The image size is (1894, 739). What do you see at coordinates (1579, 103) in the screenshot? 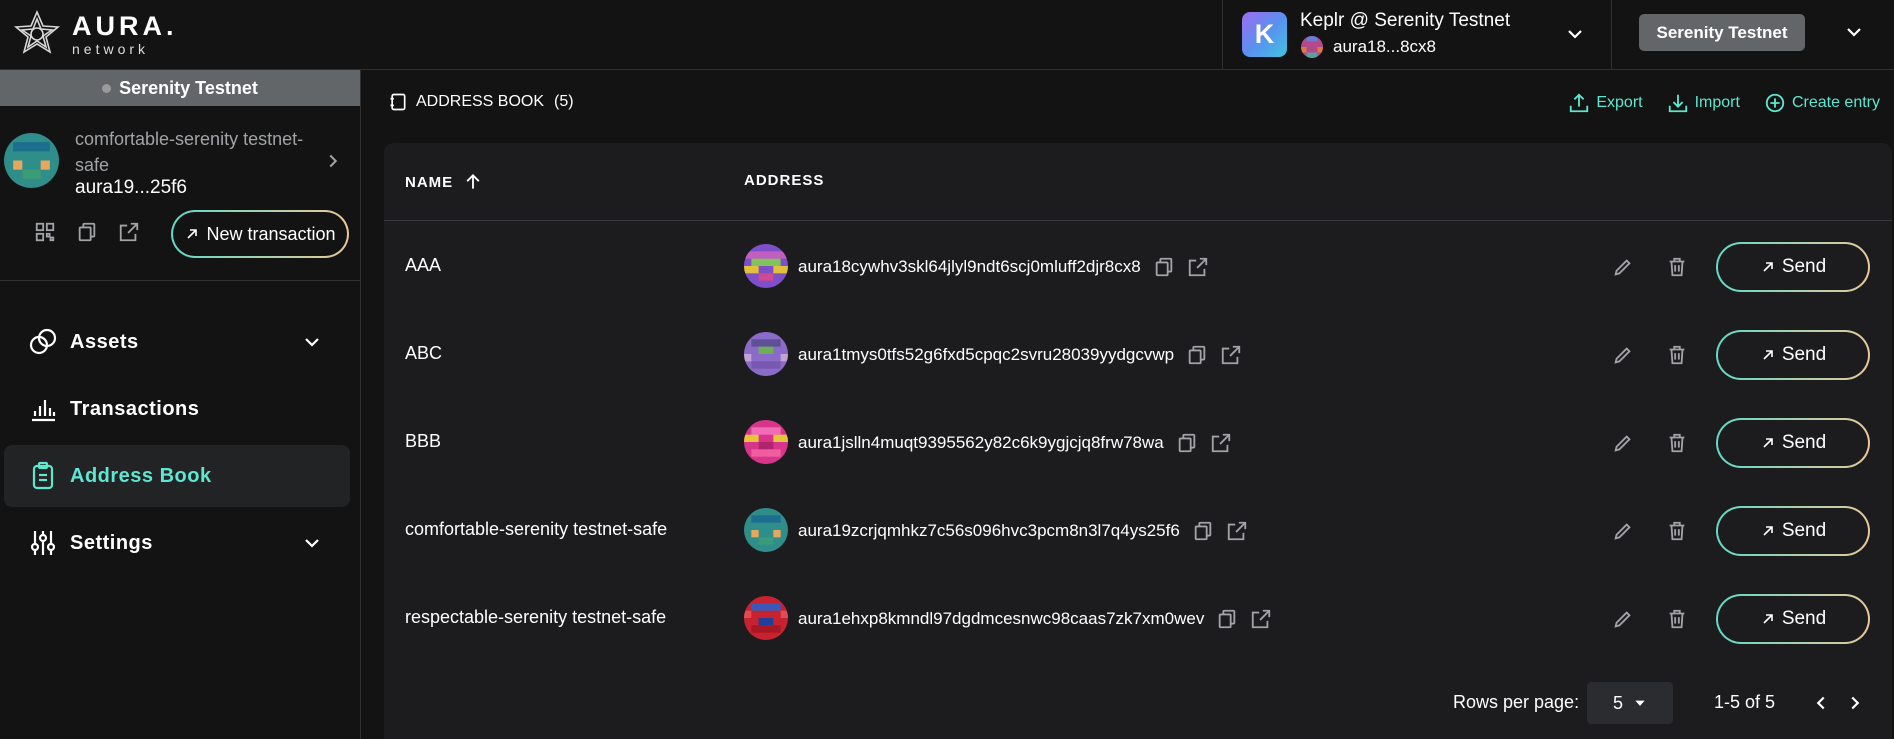
I see `upload-icon` at bounding box center [1579, 103].